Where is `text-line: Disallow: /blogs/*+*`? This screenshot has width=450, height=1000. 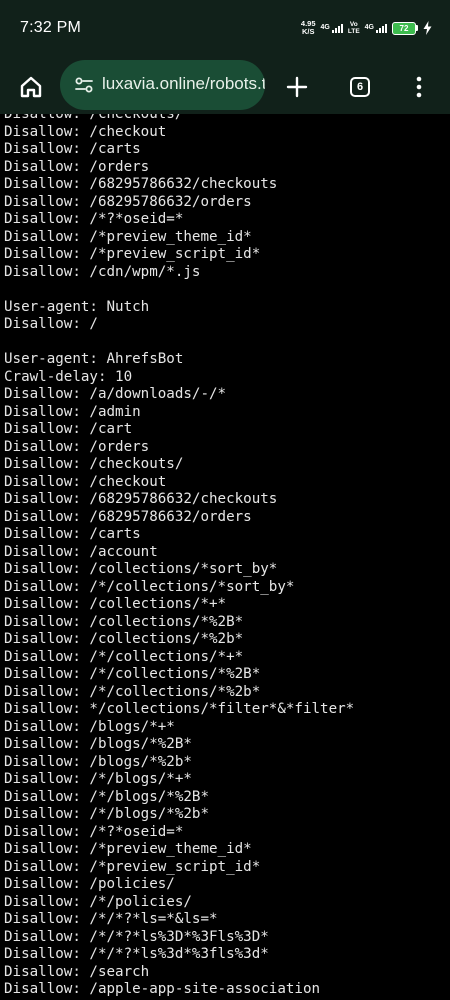 text-line: Disallow: /blogs/*+* is located at coordinates (89, 726).